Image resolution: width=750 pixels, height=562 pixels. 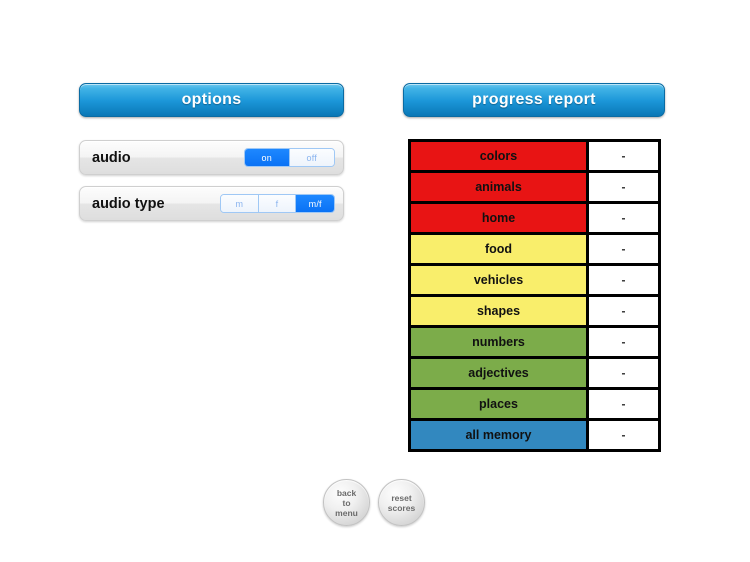 What do you see at coordinates (498, 249) in the screenshot?
I see `table-cell-category: food` at bounding box center [498, 249].